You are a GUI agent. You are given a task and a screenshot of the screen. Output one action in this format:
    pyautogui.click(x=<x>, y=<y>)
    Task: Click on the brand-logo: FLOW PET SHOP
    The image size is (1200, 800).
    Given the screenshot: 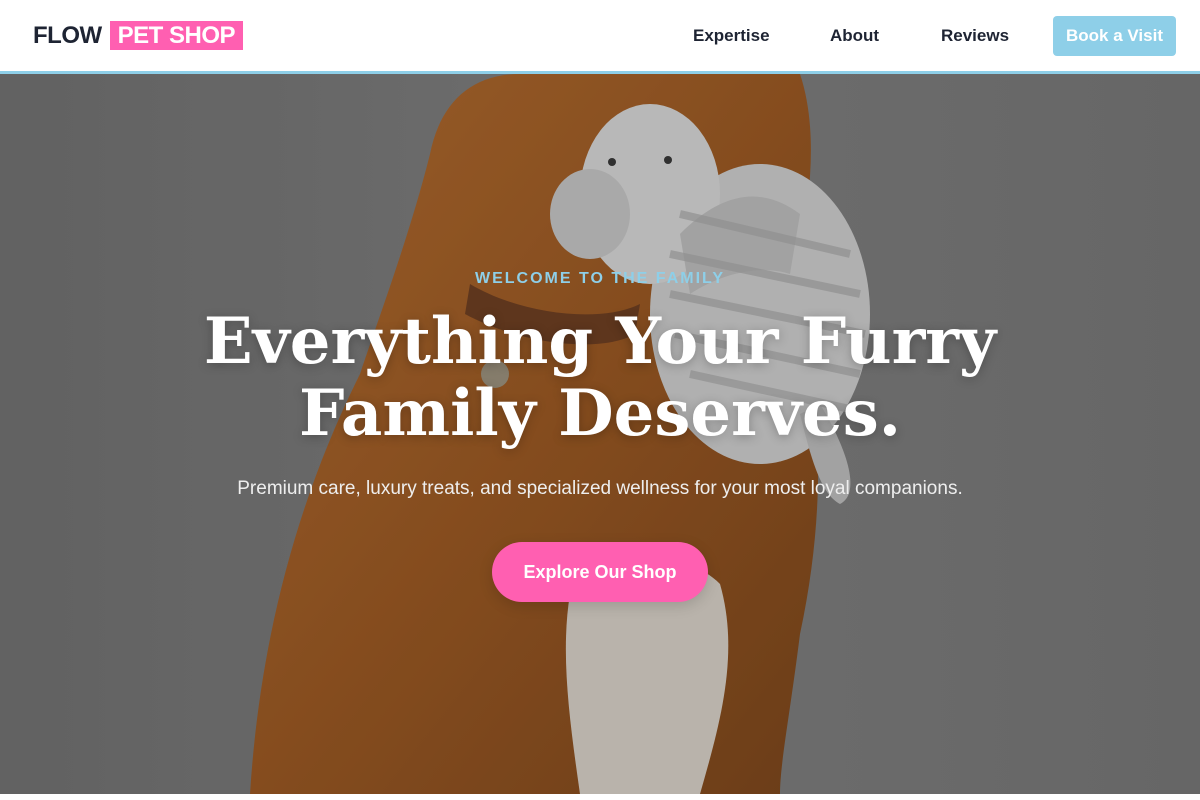 What is the action you would take?
    pyautogui.click(x=138, y=35)
    